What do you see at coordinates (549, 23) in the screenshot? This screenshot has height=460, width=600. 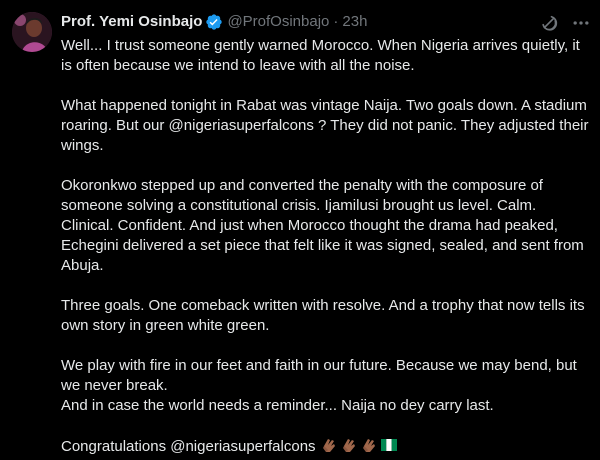 I see `grok-icon` at bounding box center [549, 23].